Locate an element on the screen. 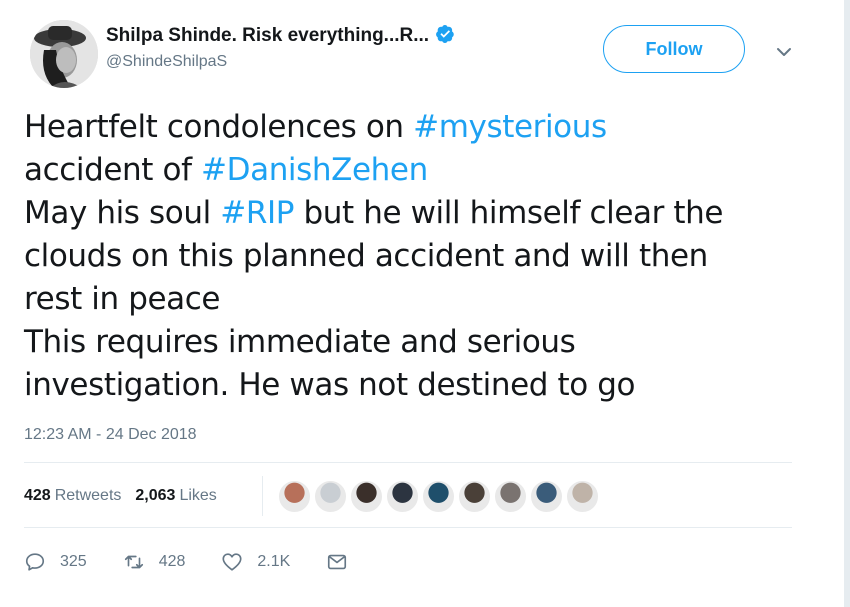 Image resolution: width=850 pixels, height=607 pixels. likes-count: 2,063 is located at coordinates (155, 495).